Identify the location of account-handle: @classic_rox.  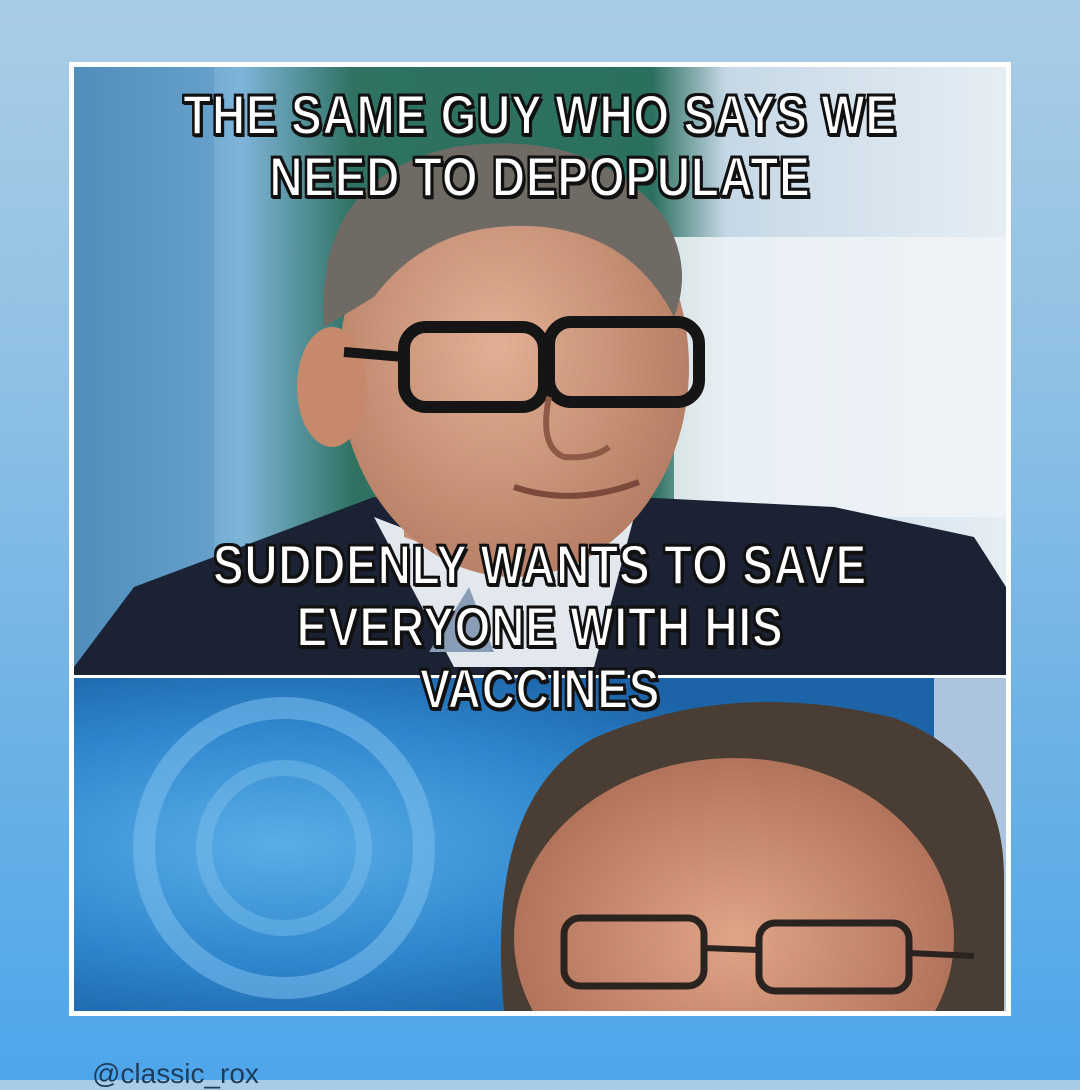
(175, 1074).